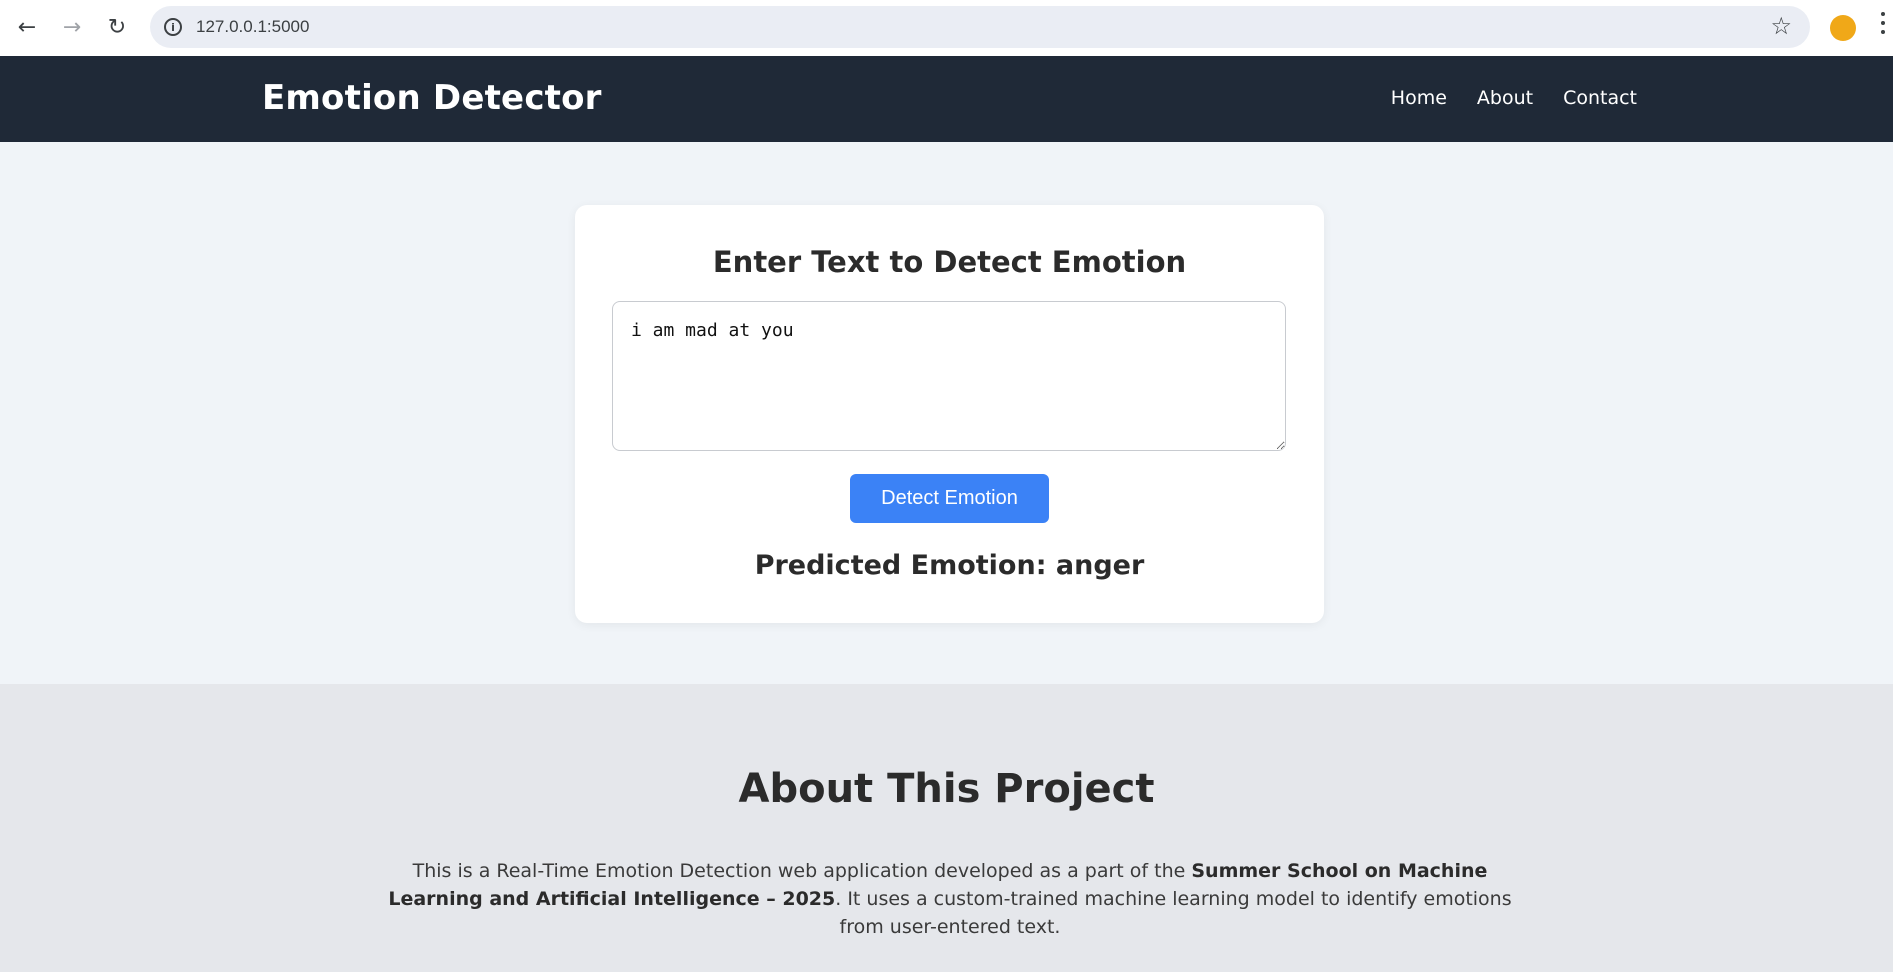  I want to click on nav-about-link: About, so click(1505, 98).